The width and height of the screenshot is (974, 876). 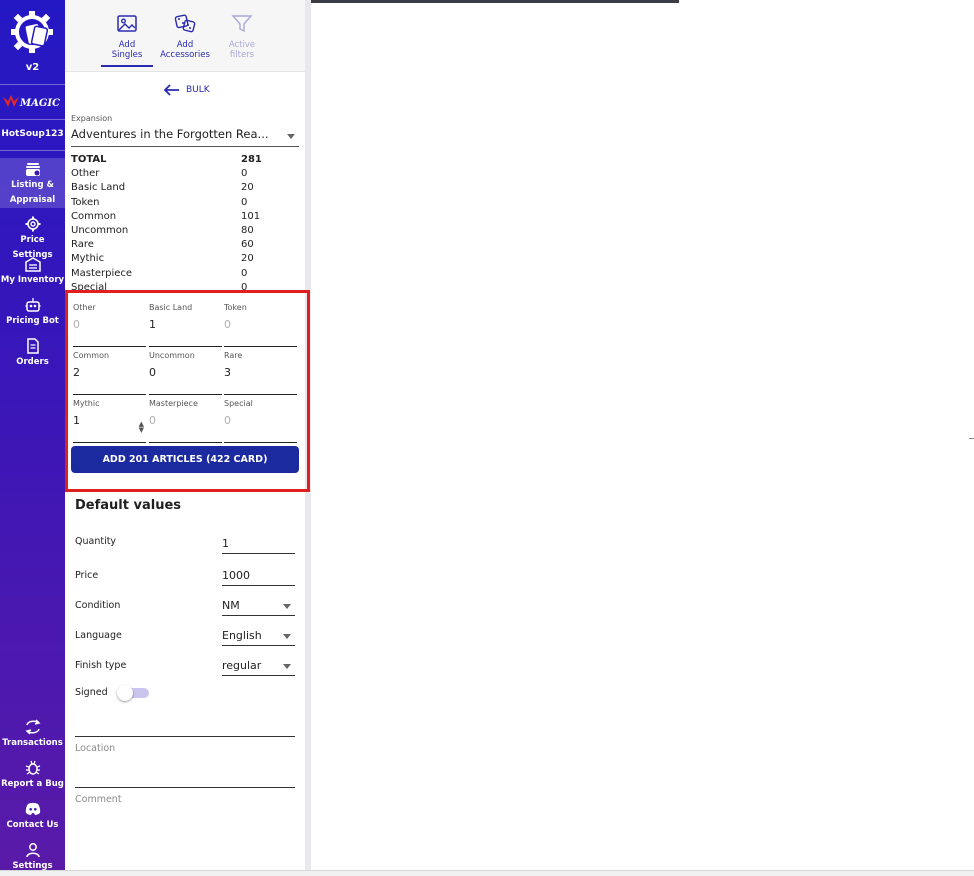 What do you see at coordinates (186, 259) in the screenshot?
I see `stat-row: Mythic 20` at bounding box center [186, 259].